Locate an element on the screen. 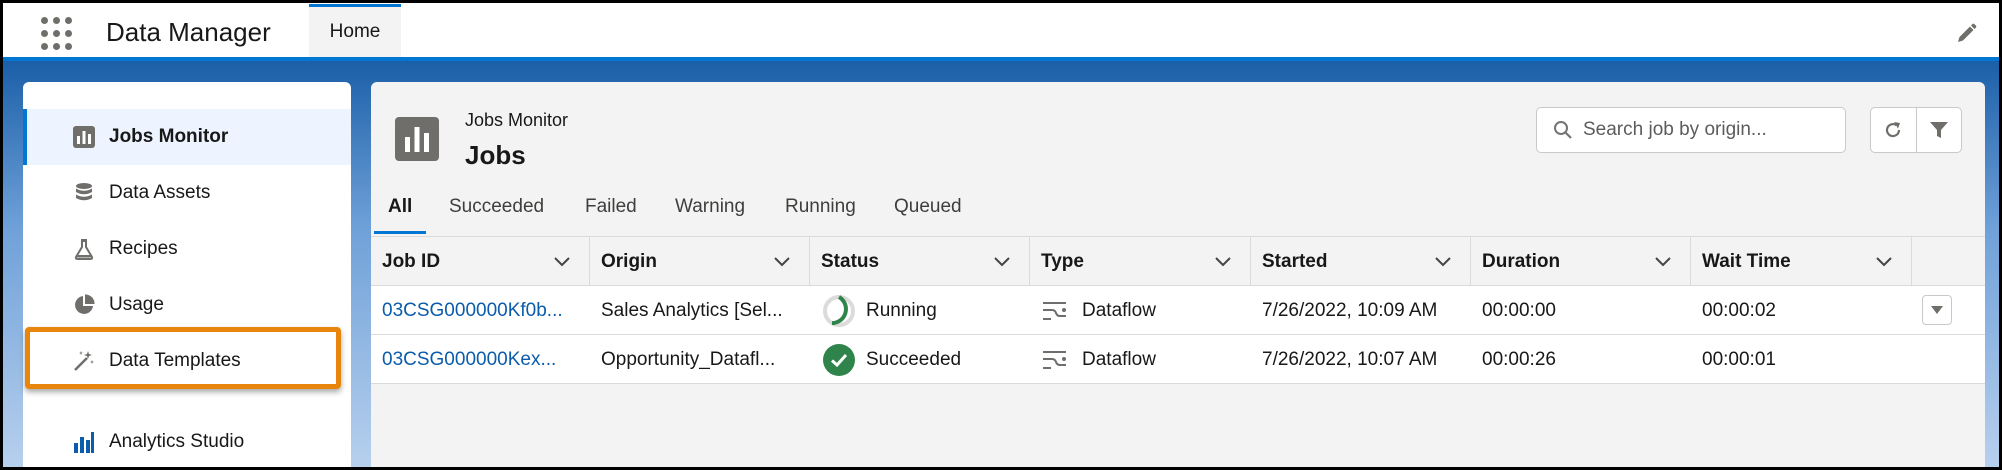 The image size is (2002, 470). search-box is located at coordinates (1691, 130).